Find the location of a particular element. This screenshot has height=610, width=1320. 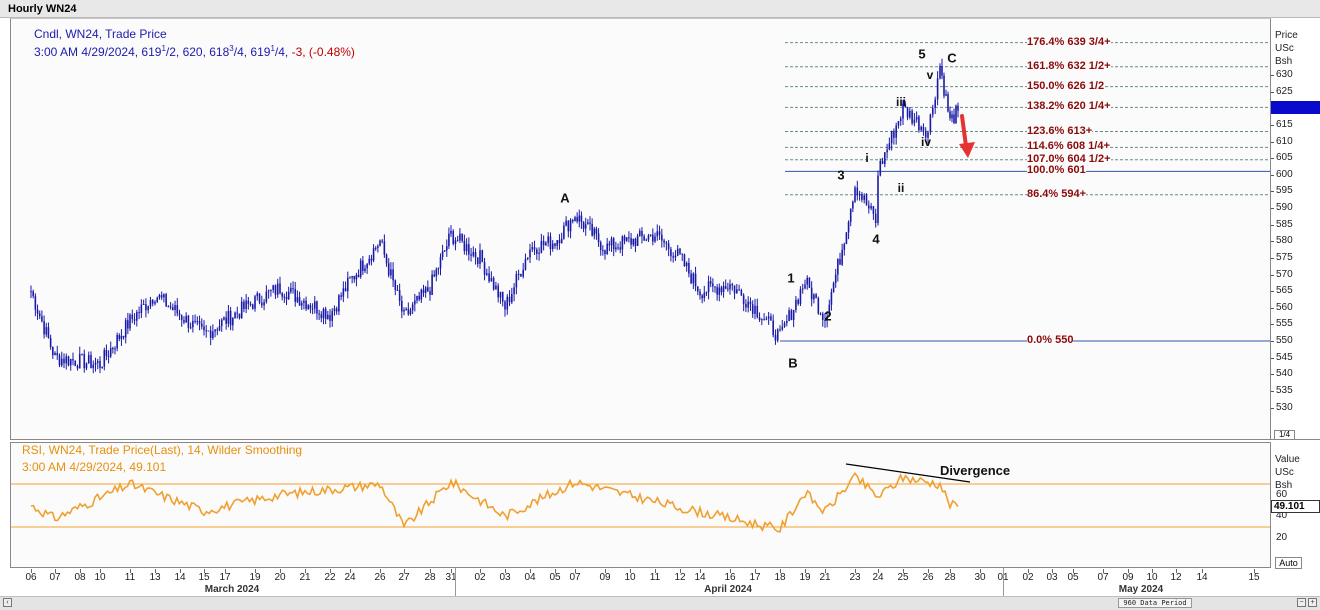

time-label: 20 is located at coordinates (280, 577).